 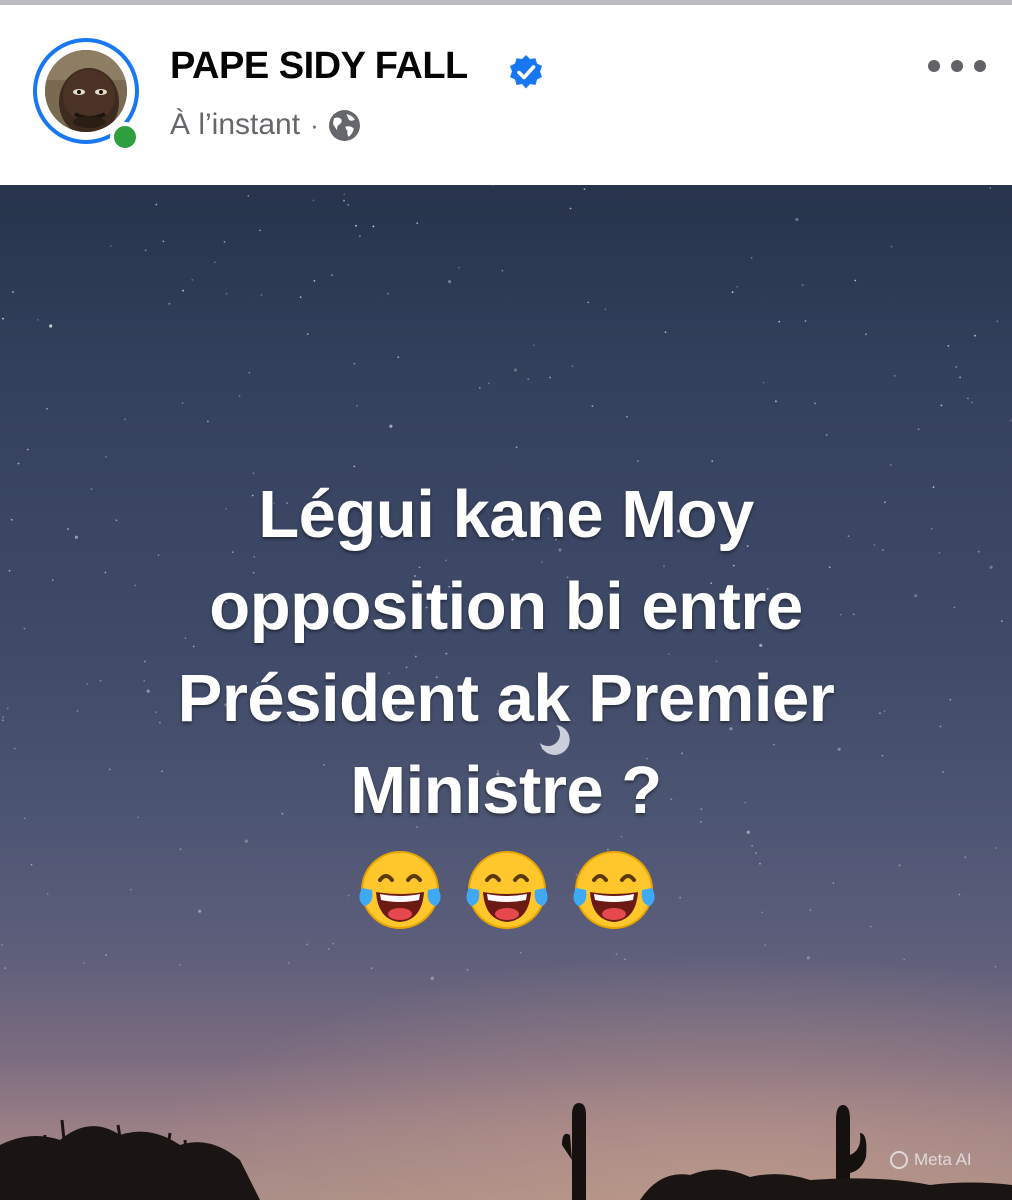 What do you see at coordinates (506, 606) in the screenshot?
I see `post-text-line: opposition bi entre` at bounding box center [506, 606].